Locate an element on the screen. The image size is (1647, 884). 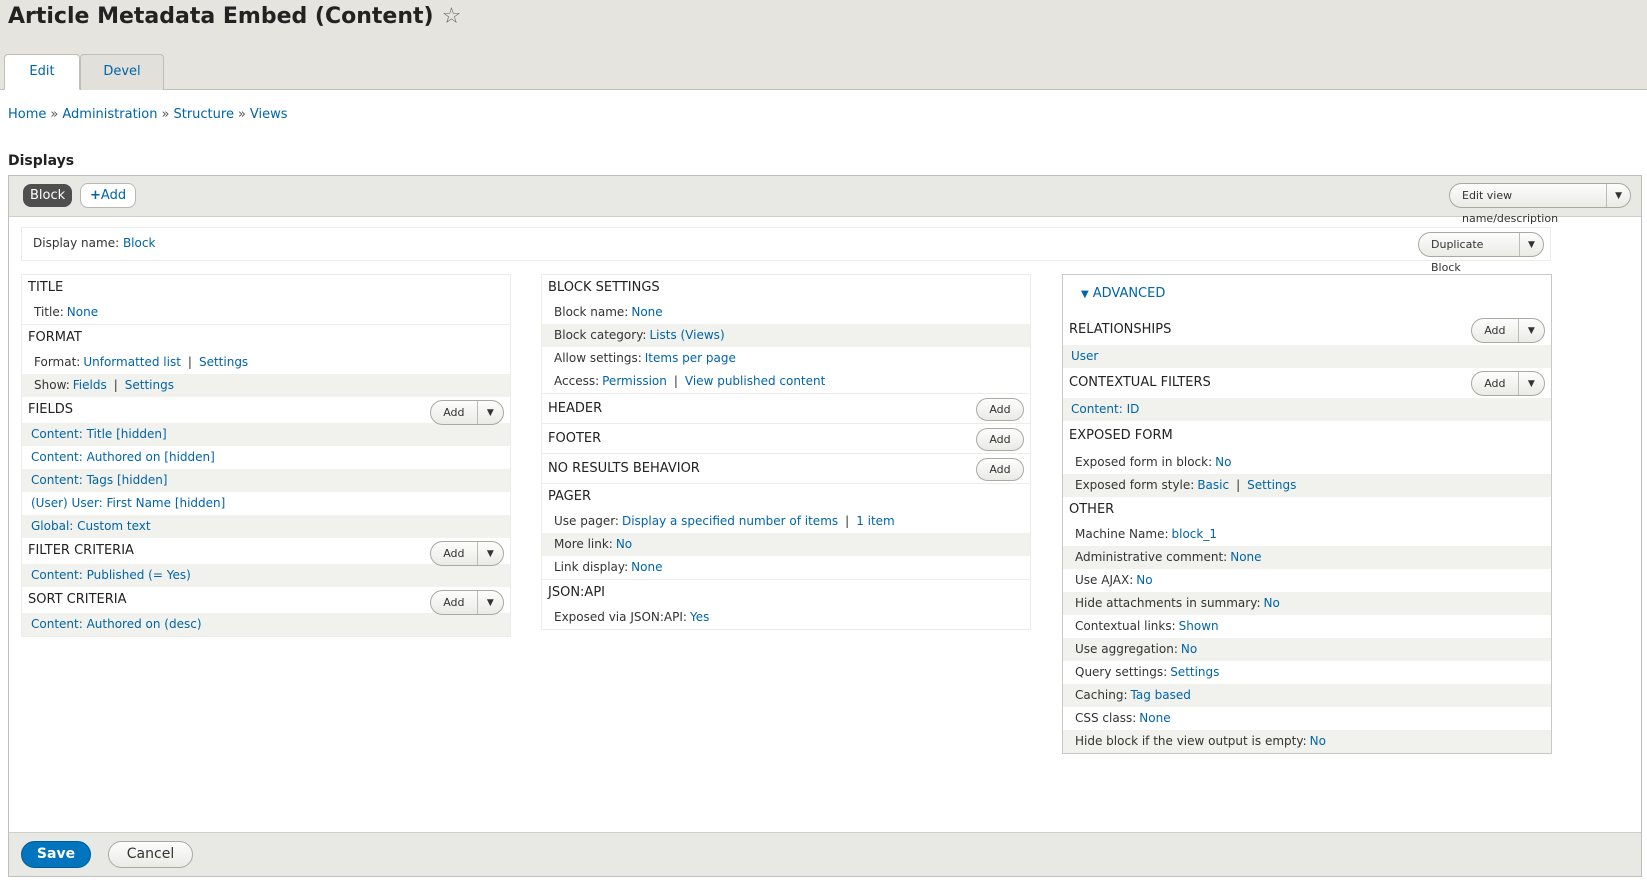
block-name-label: Block name: is located at coordinates (591, 312).